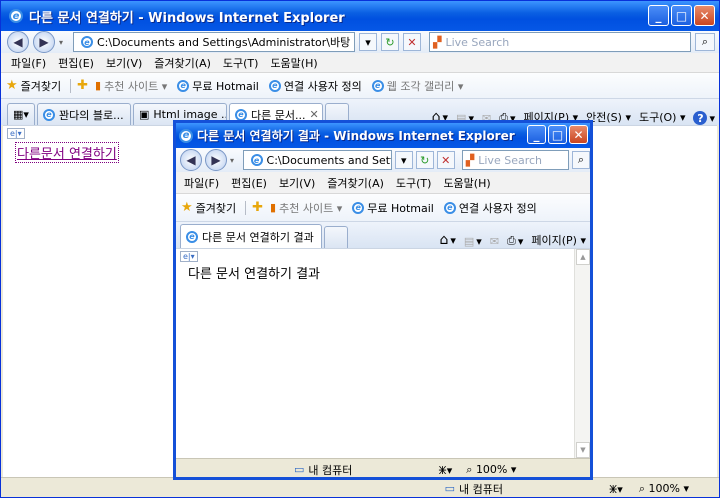 This screenshot has height=498, width=720. I want to click on feeds-button: ▤ ▾, so click(473, 241).